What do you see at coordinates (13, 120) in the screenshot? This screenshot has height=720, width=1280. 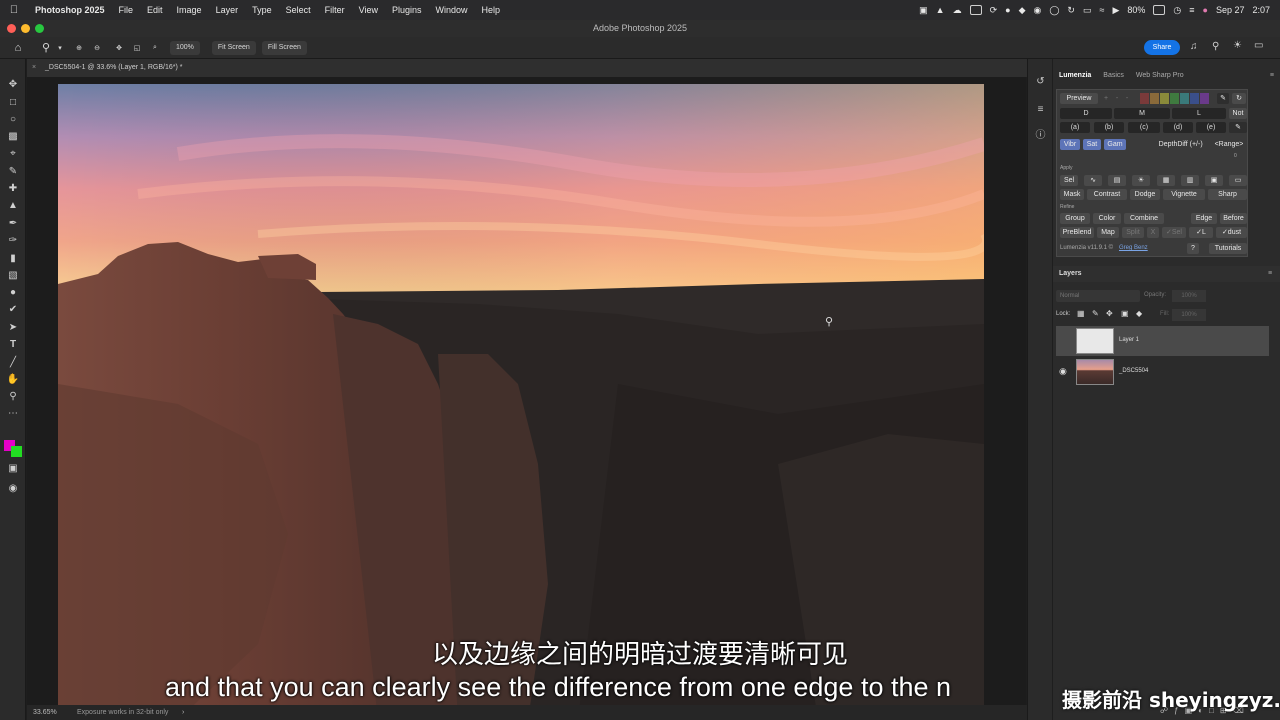 I see `lasso-tool-icon: ○` at bounding box center [13, 120].